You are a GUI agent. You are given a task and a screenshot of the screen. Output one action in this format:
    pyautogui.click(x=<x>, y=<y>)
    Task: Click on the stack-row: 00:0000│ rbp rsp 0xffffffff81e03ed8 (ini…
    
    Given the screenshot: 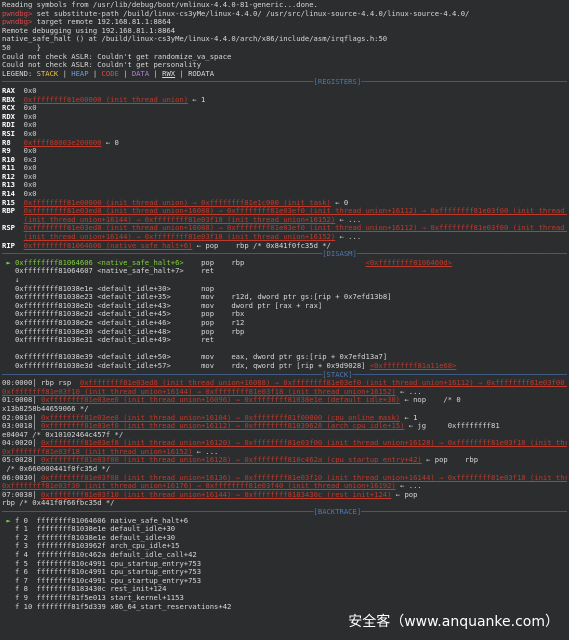 What is the action you would take?
    pyautogui.click(x=284, y=383)
    